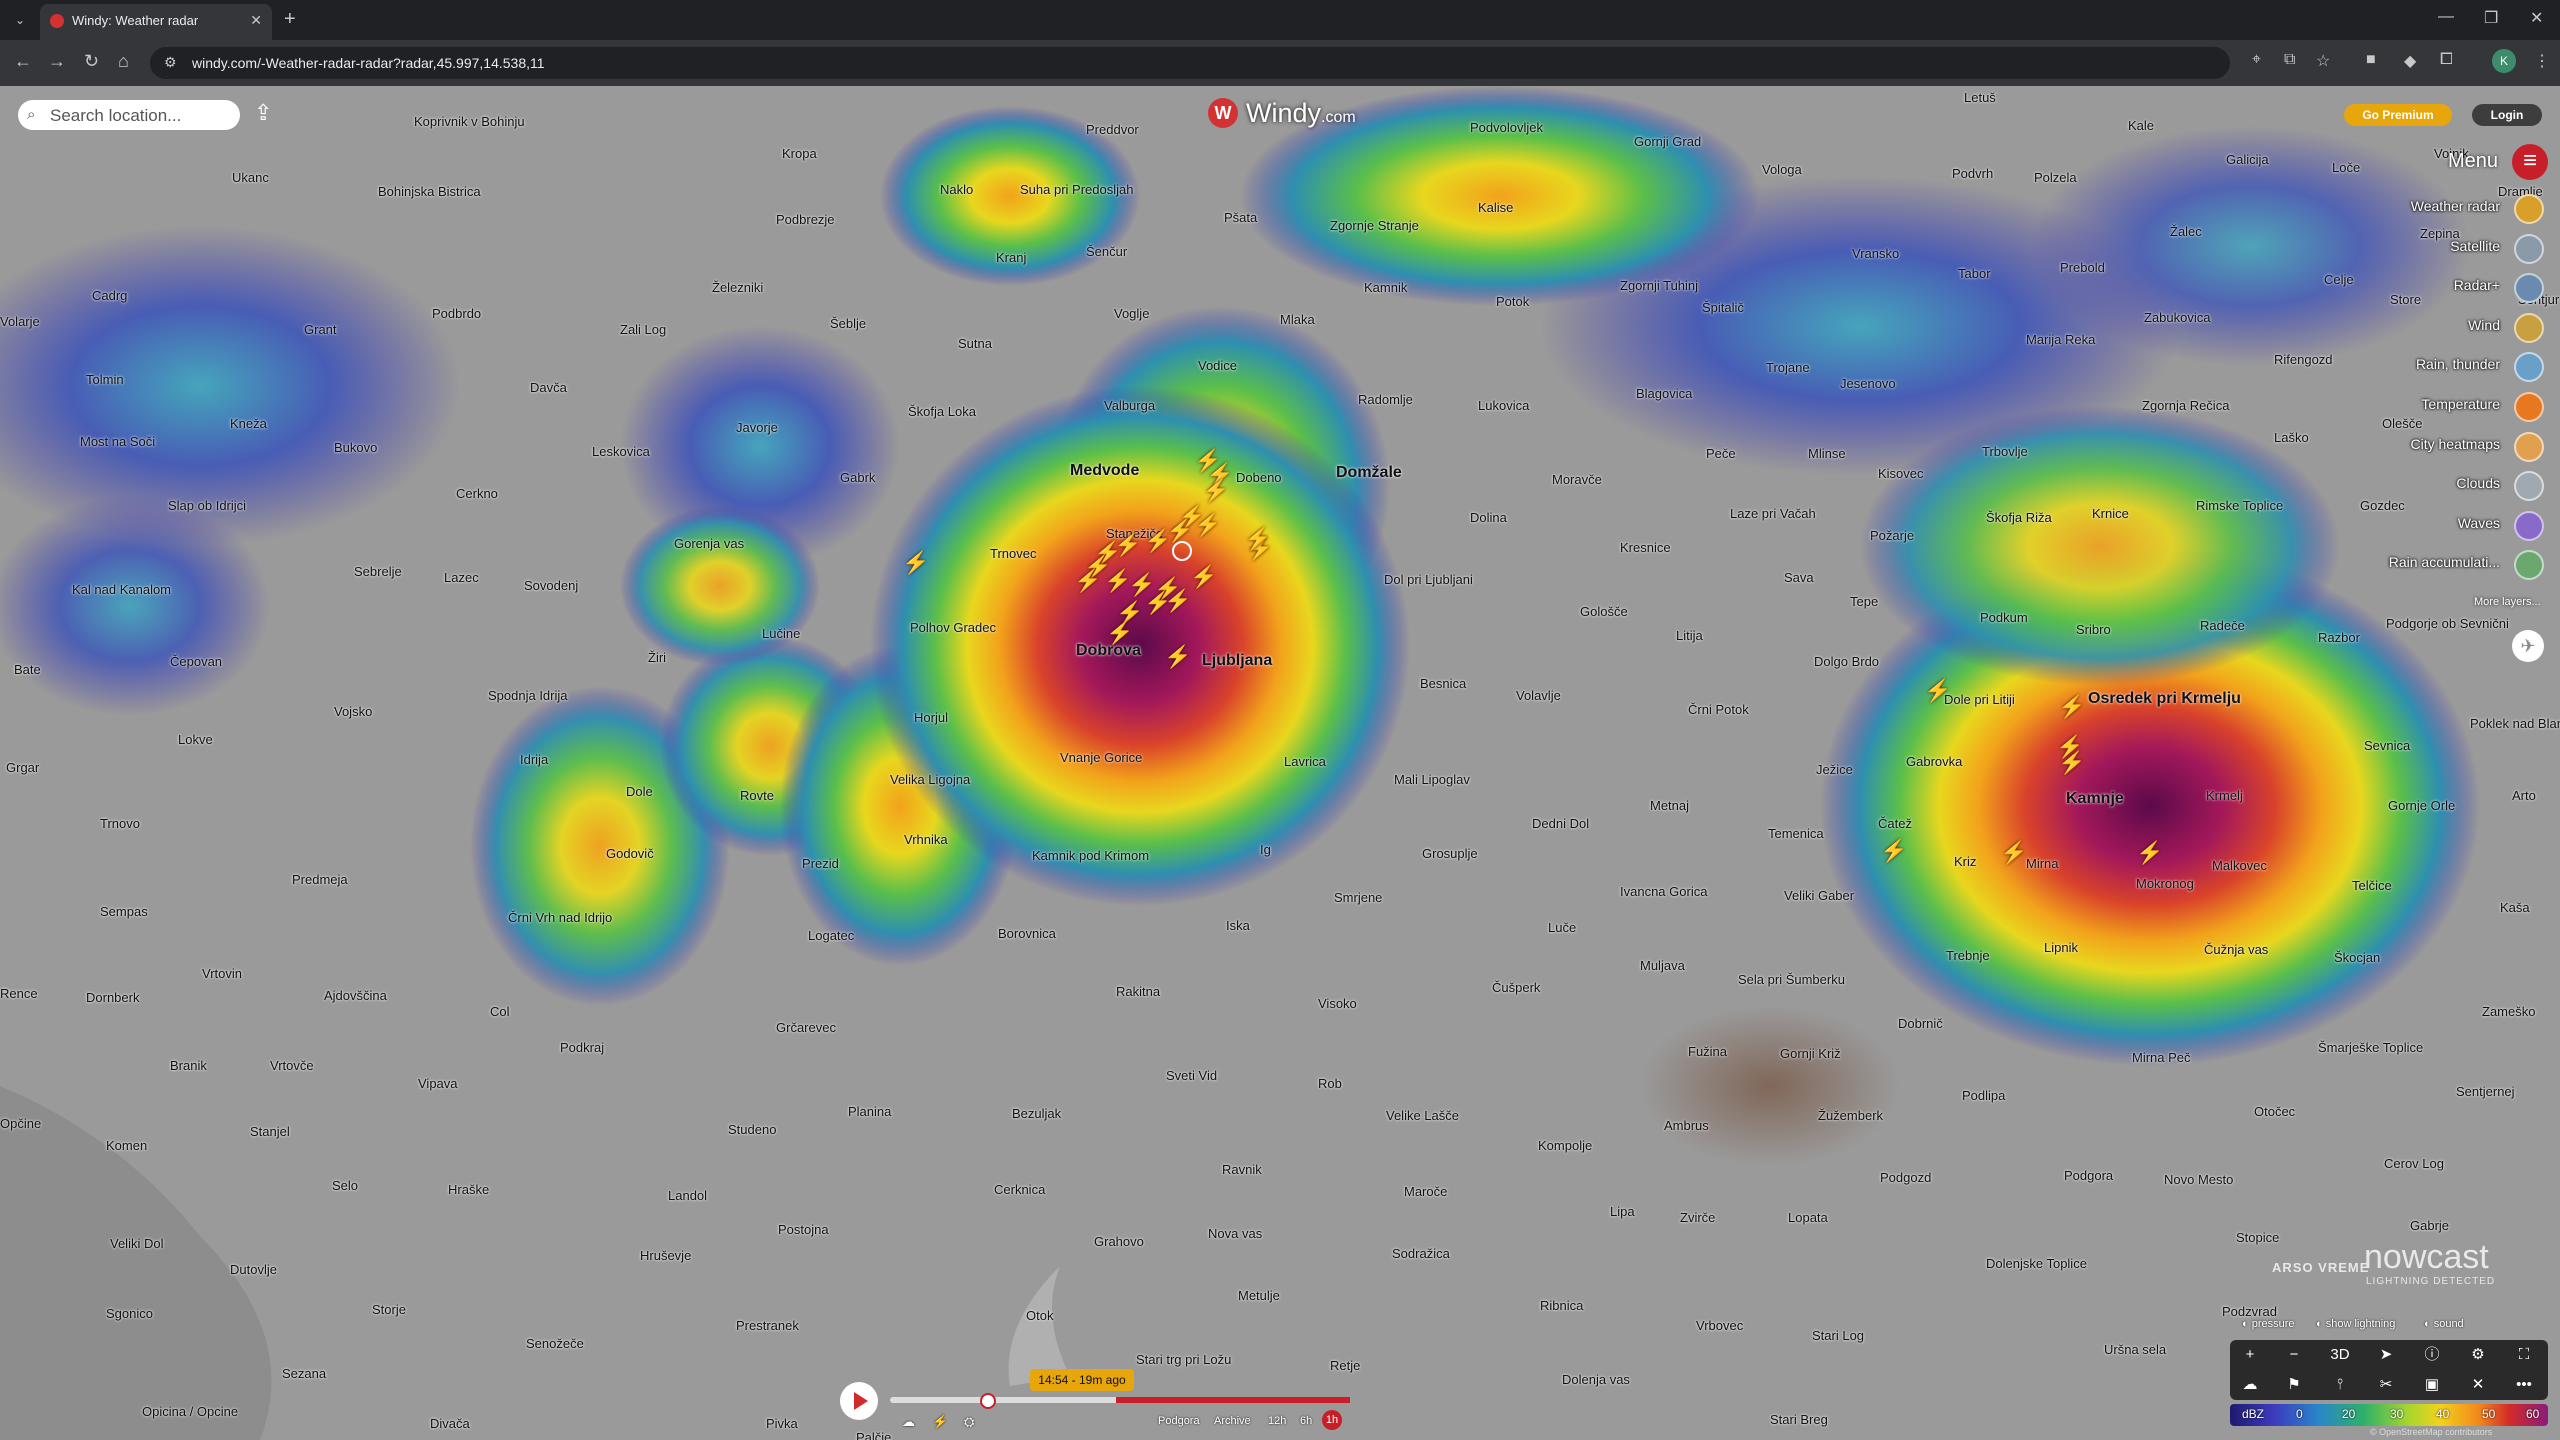 The height and width of the screenshot is (1440, 2560). Describe the element at coordinates (140, 116) in the screenshot. I see `search-input` at that location.